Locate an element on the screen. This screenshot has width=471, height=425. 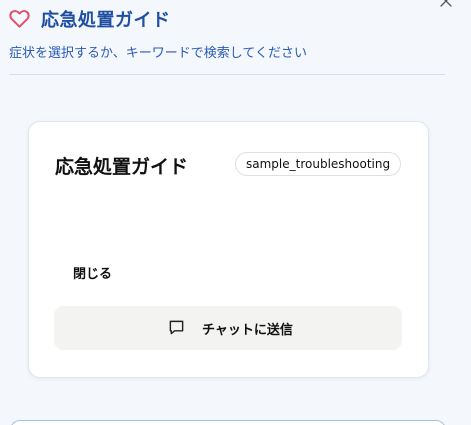
send-to-chat-label: チャットに送信 is located at coordinates (247, 330).